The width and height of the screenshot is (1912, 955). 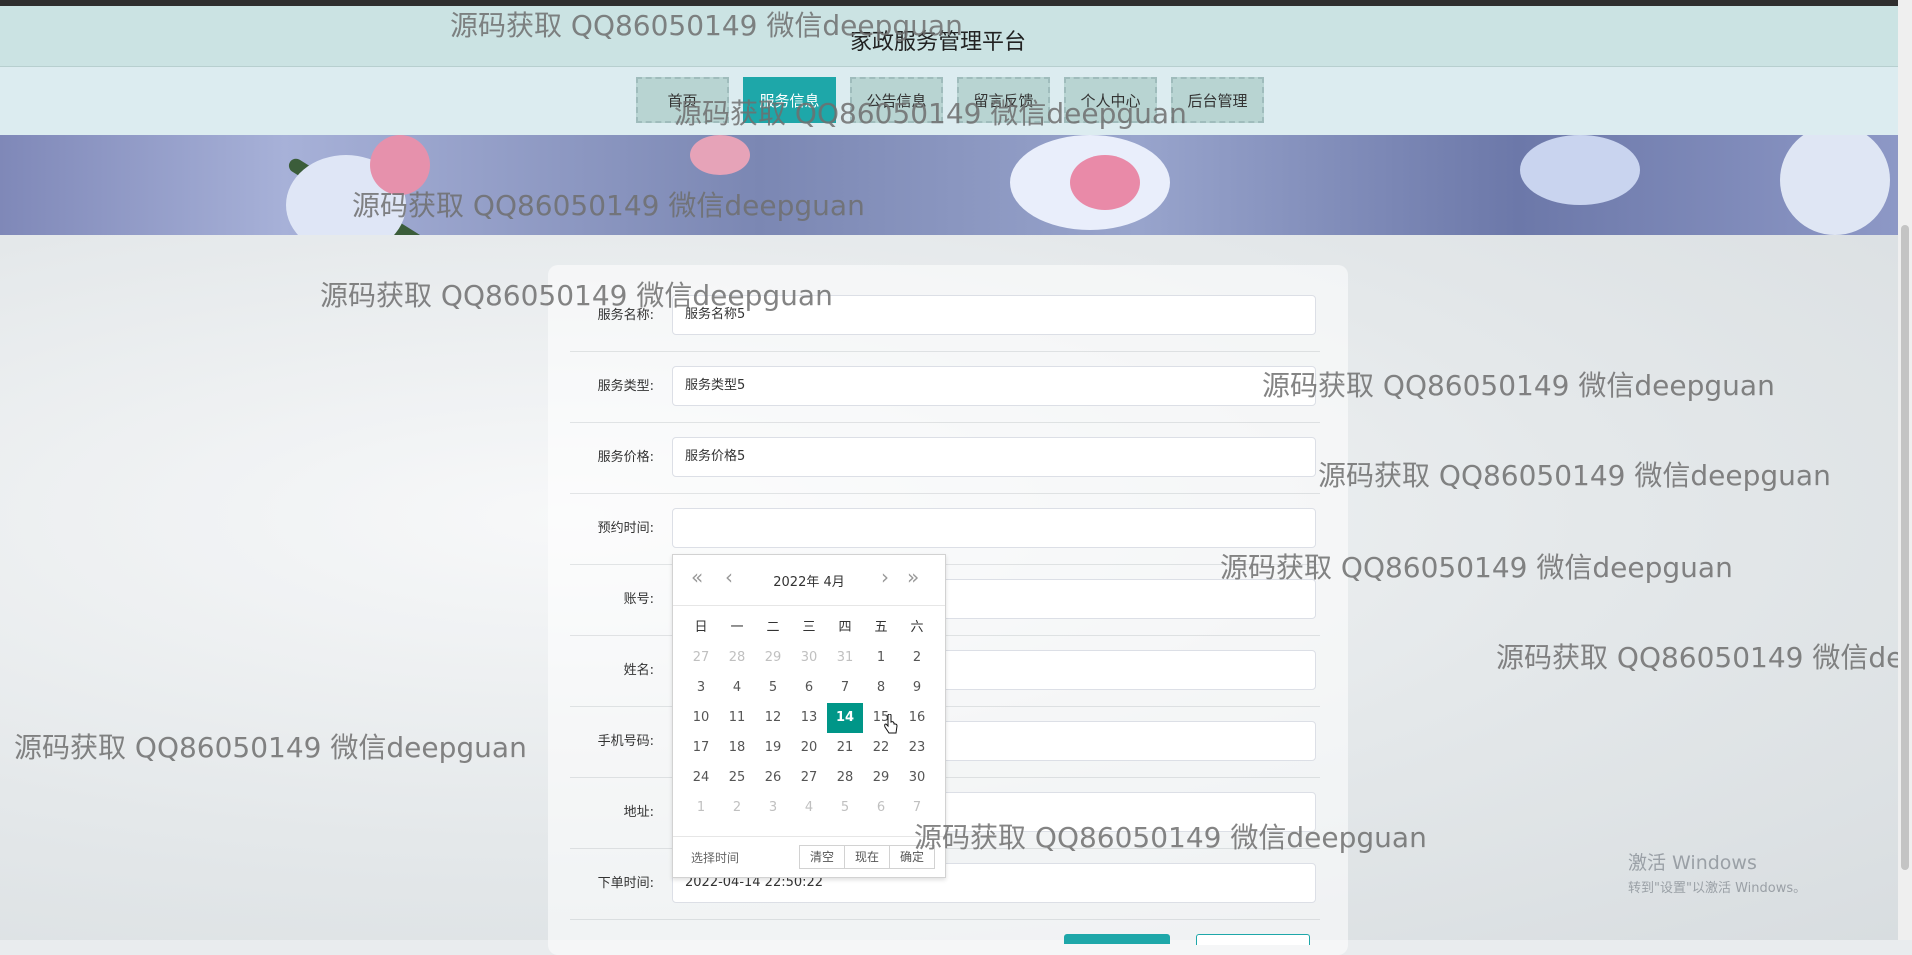 I want to click on weekday-header: 六, so click(x=917, y=627).